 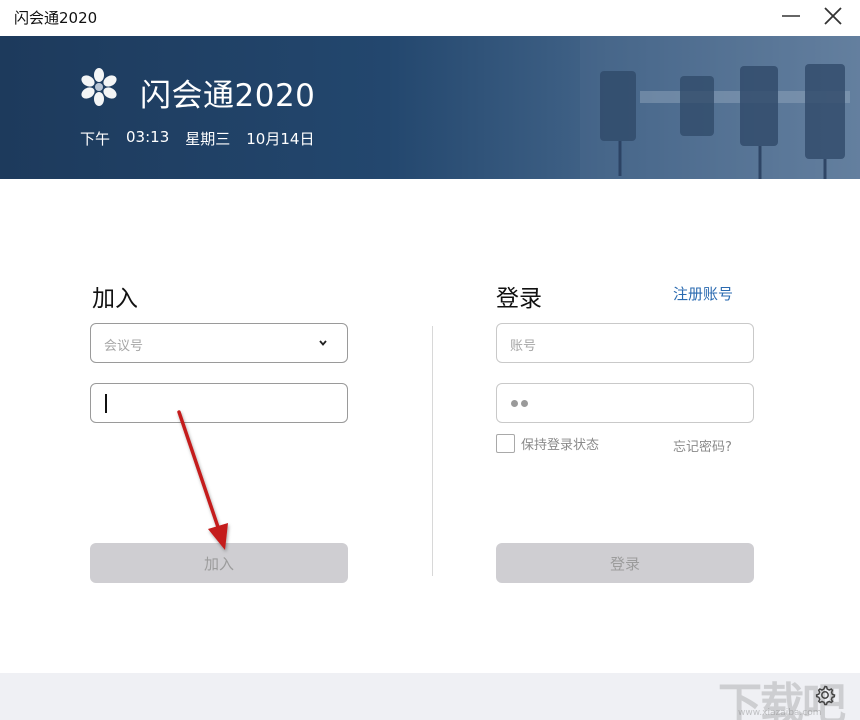 I want to click on clock-time: 03:13, so click(x=148, y=137).